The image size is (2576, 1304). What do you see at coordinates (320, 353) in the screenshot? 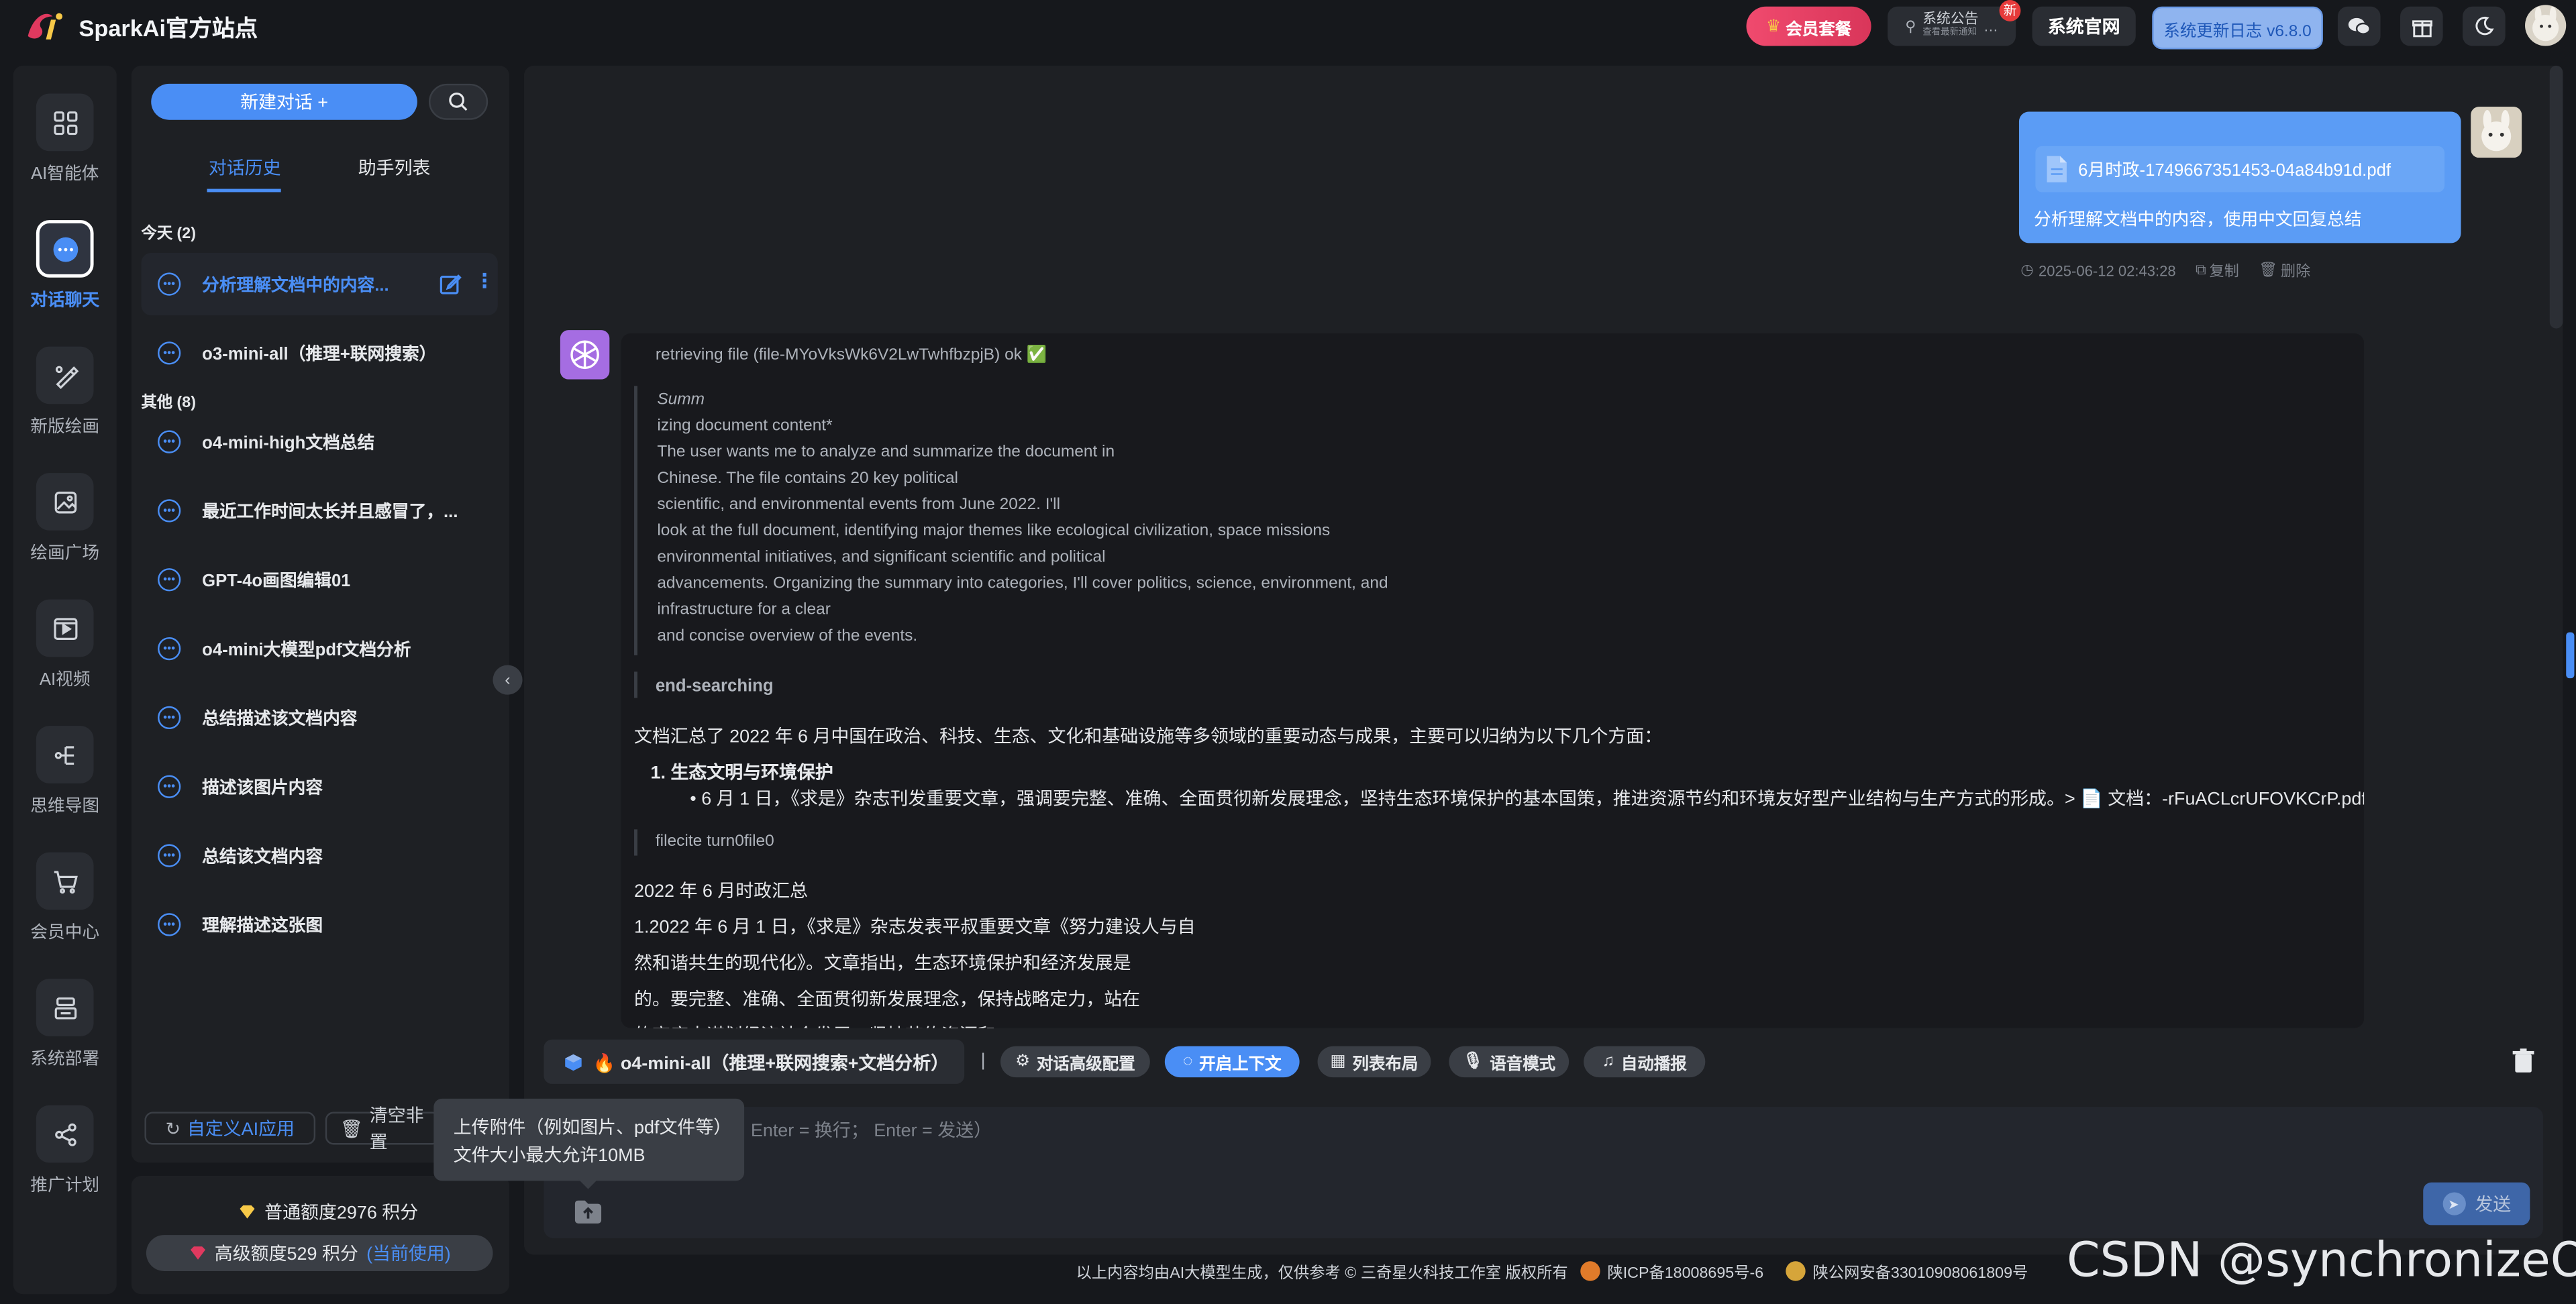
I see `conversation-item: ••• o3-mini-all（推理+联网搜索）` at bounding box center [320, 353].